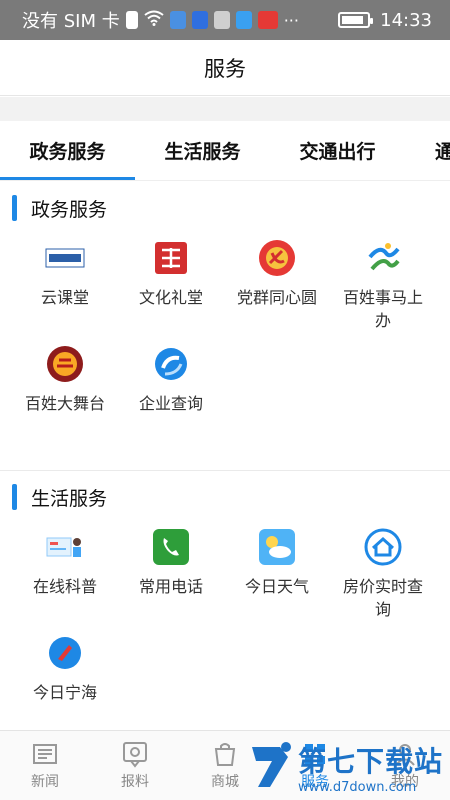  What do you see at coordinates (170, 586) in the screenshot?
I see `service-label: 常用电话` at bounding box center [170, 586].